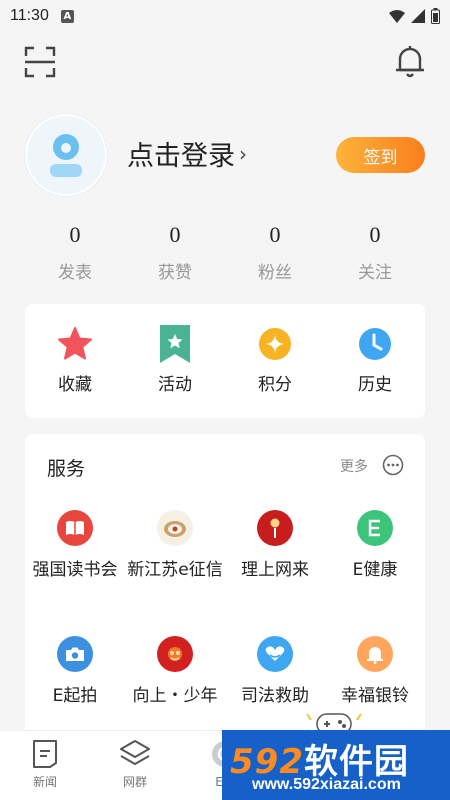 This screenshot has width=450, height=800. What do you see at coordinates (75, 654) in the screenshot?
I see `camera-icon` at bounding box center [75, 654].